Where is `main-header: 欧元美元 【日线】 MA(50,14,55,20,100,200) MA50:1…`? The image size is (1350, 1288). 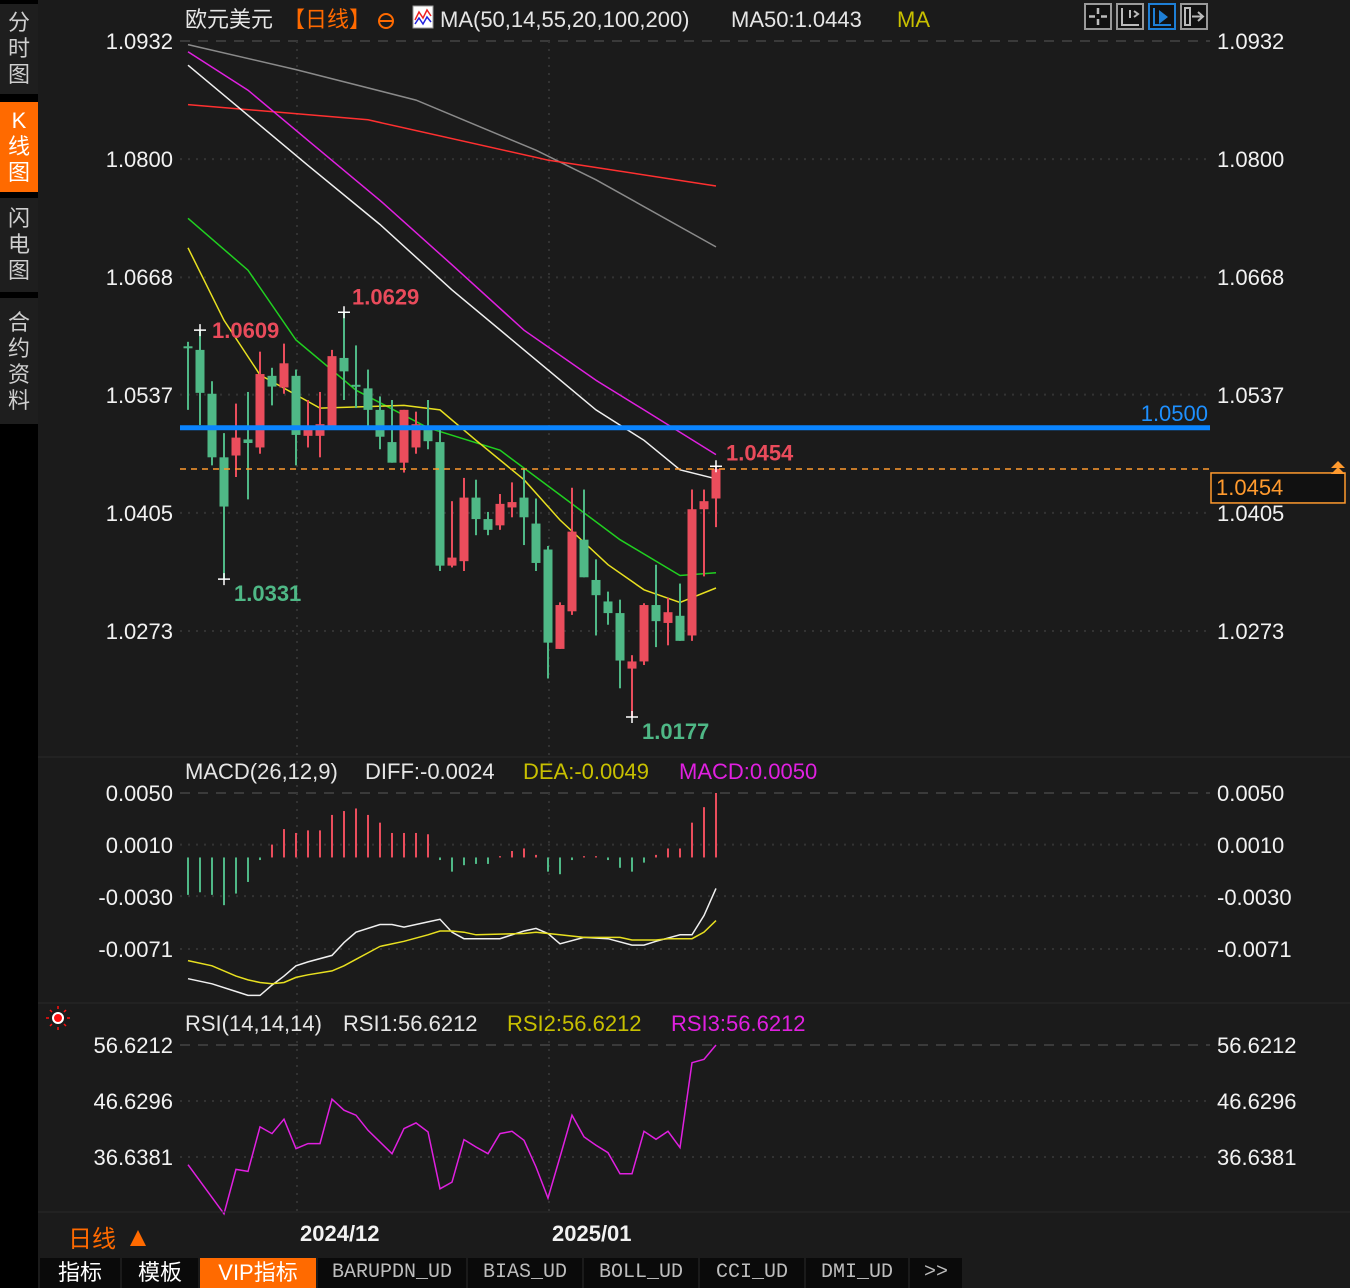
main-header: 欧元美元 【日线】 MA(50,14,55,20,100,200) MA50:1… is located at coordinates (557, 18).